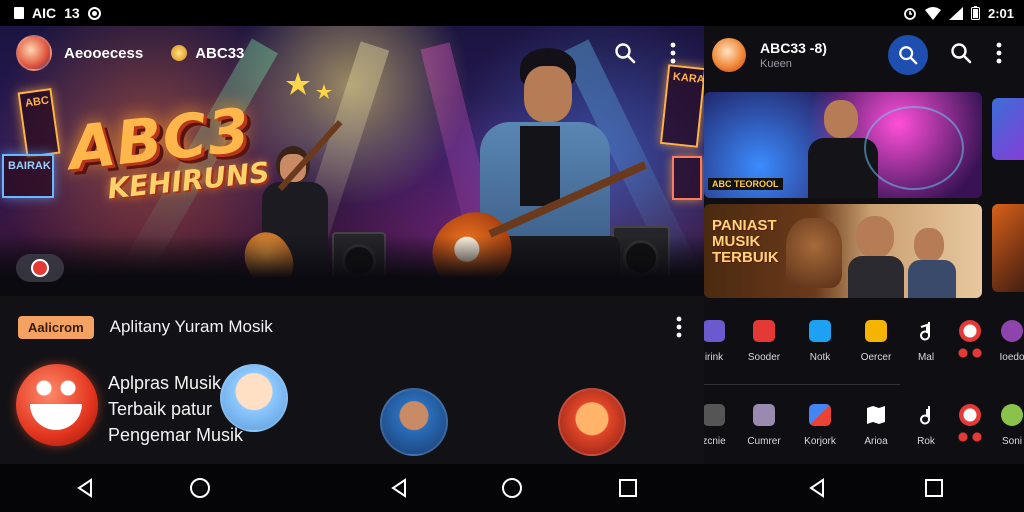 This screenshot has width=1024, height=512. I want to click on app-shortcut: Sooder, so click(764, 341).